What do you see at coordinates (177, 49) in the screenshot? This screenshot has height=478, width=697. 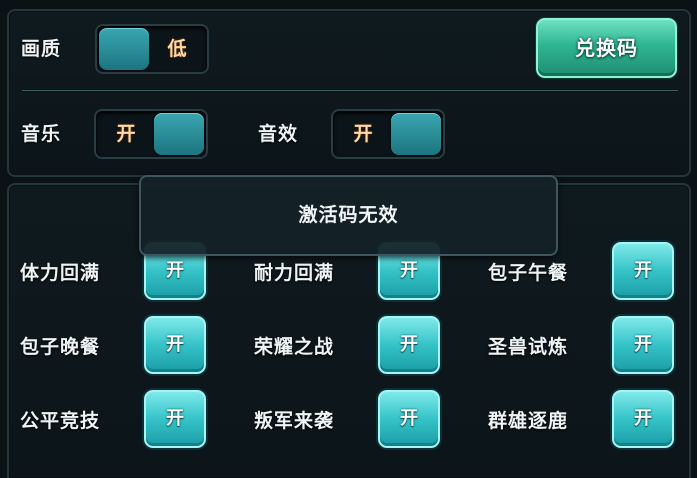 I see `quality-value: 低` at bounding box center [177, 49].